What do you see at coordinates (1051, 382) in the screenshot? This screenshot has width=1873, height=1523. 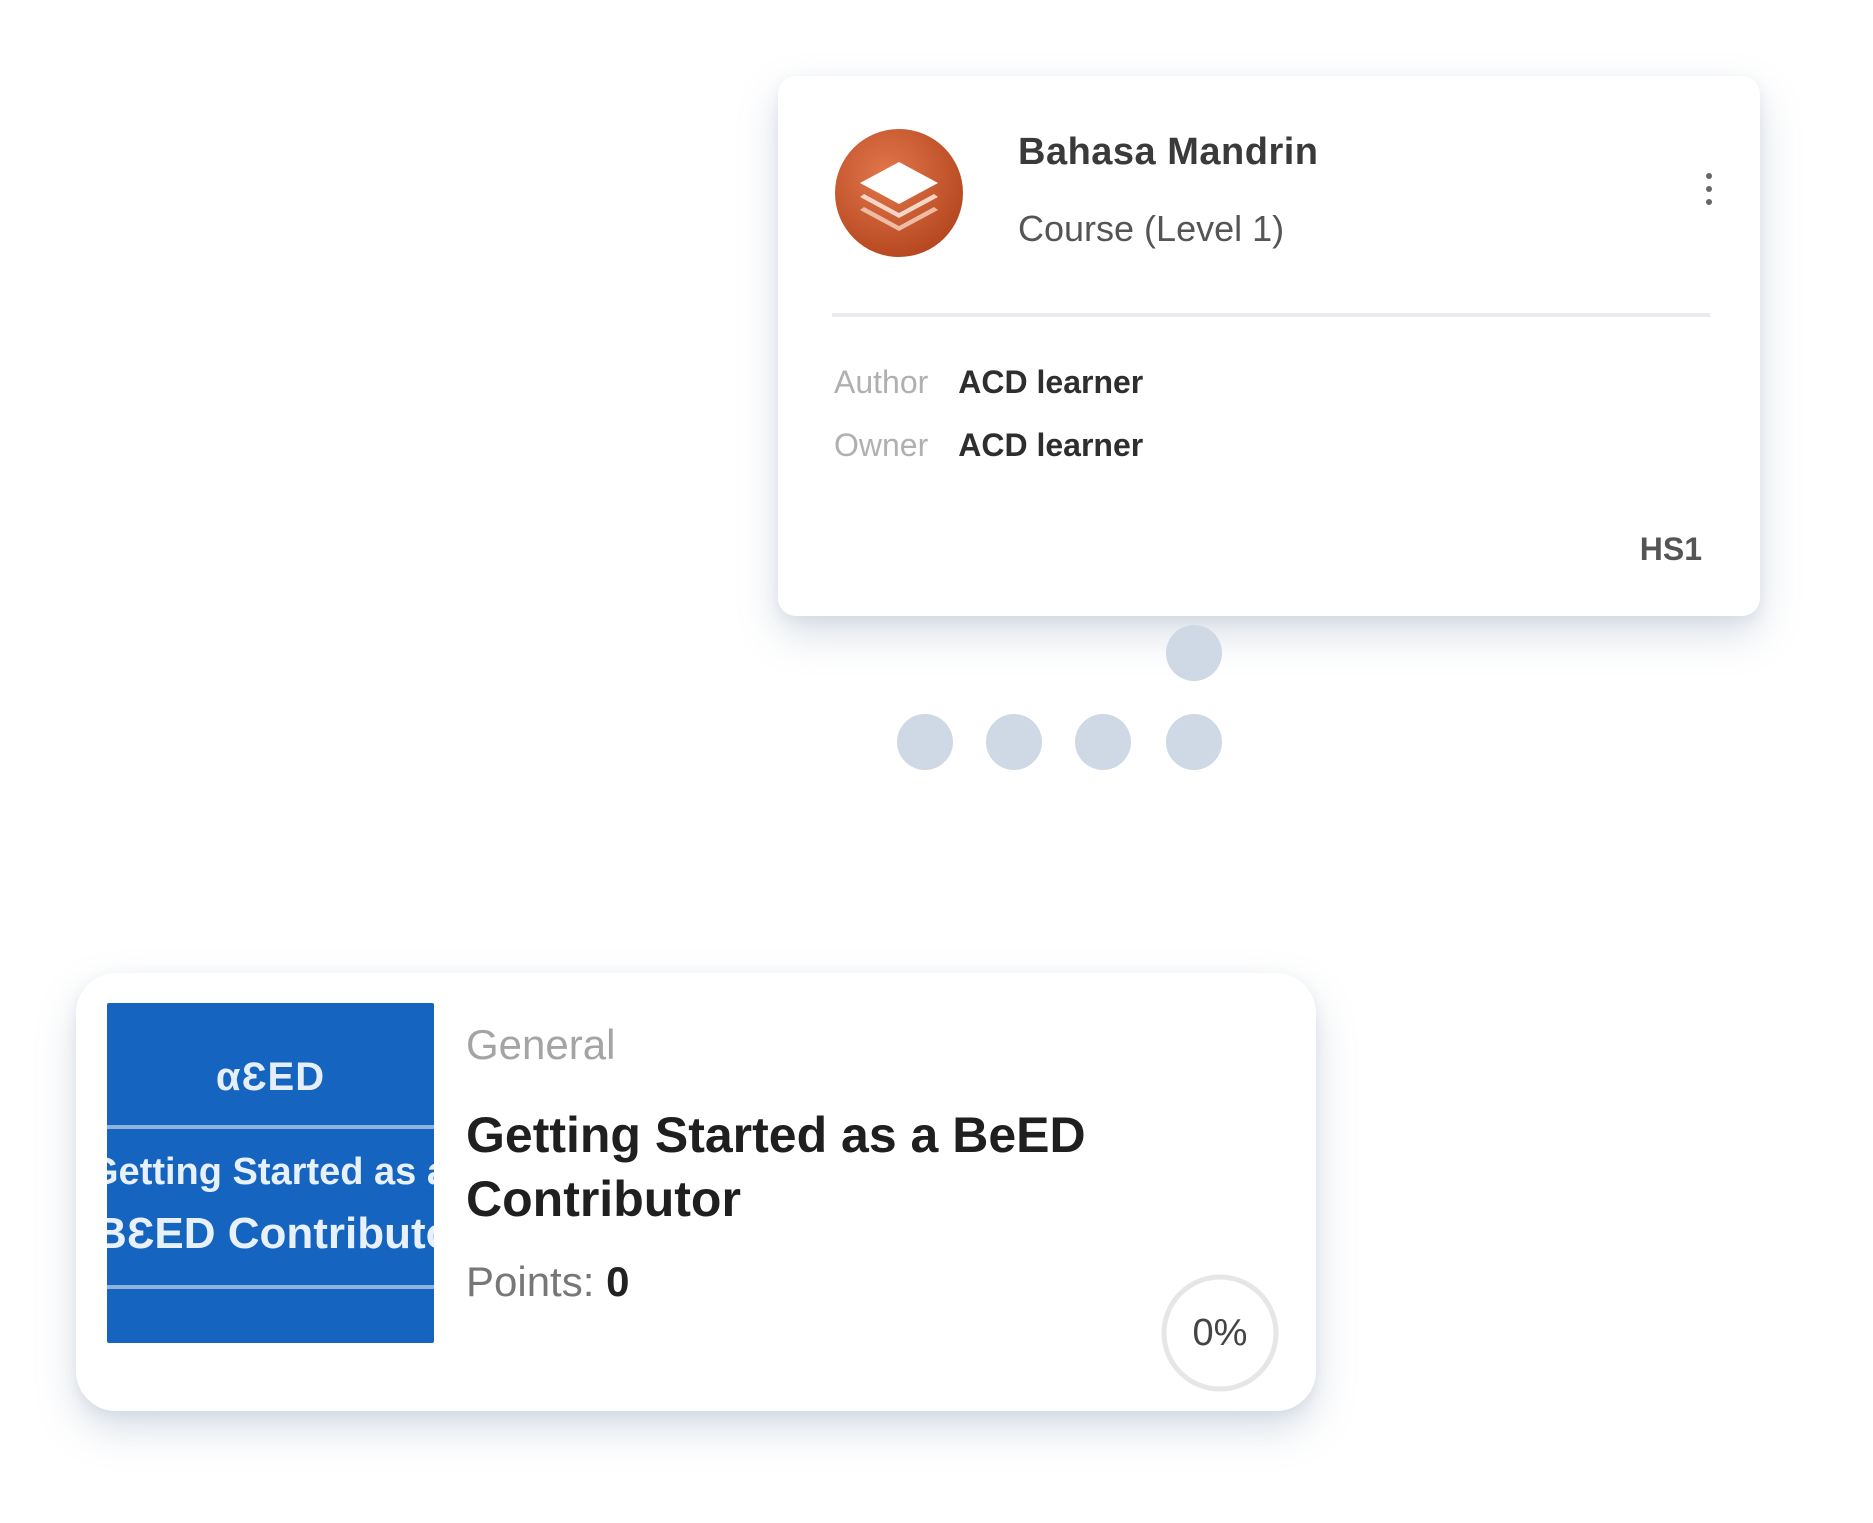 I see `author-value: ACD learner` at bounding box center [1051, 382].